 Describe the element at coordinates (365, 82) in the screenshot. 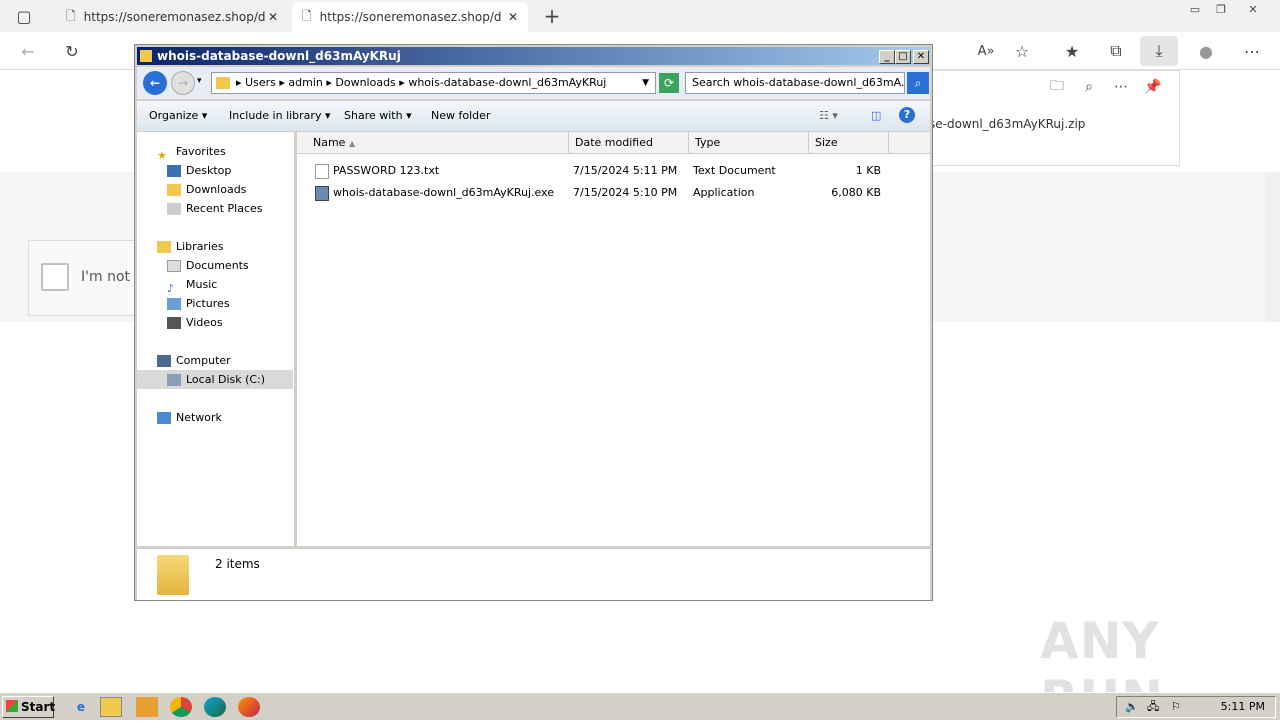

I see `breadcrumb-downloads: Downloads` at that location.